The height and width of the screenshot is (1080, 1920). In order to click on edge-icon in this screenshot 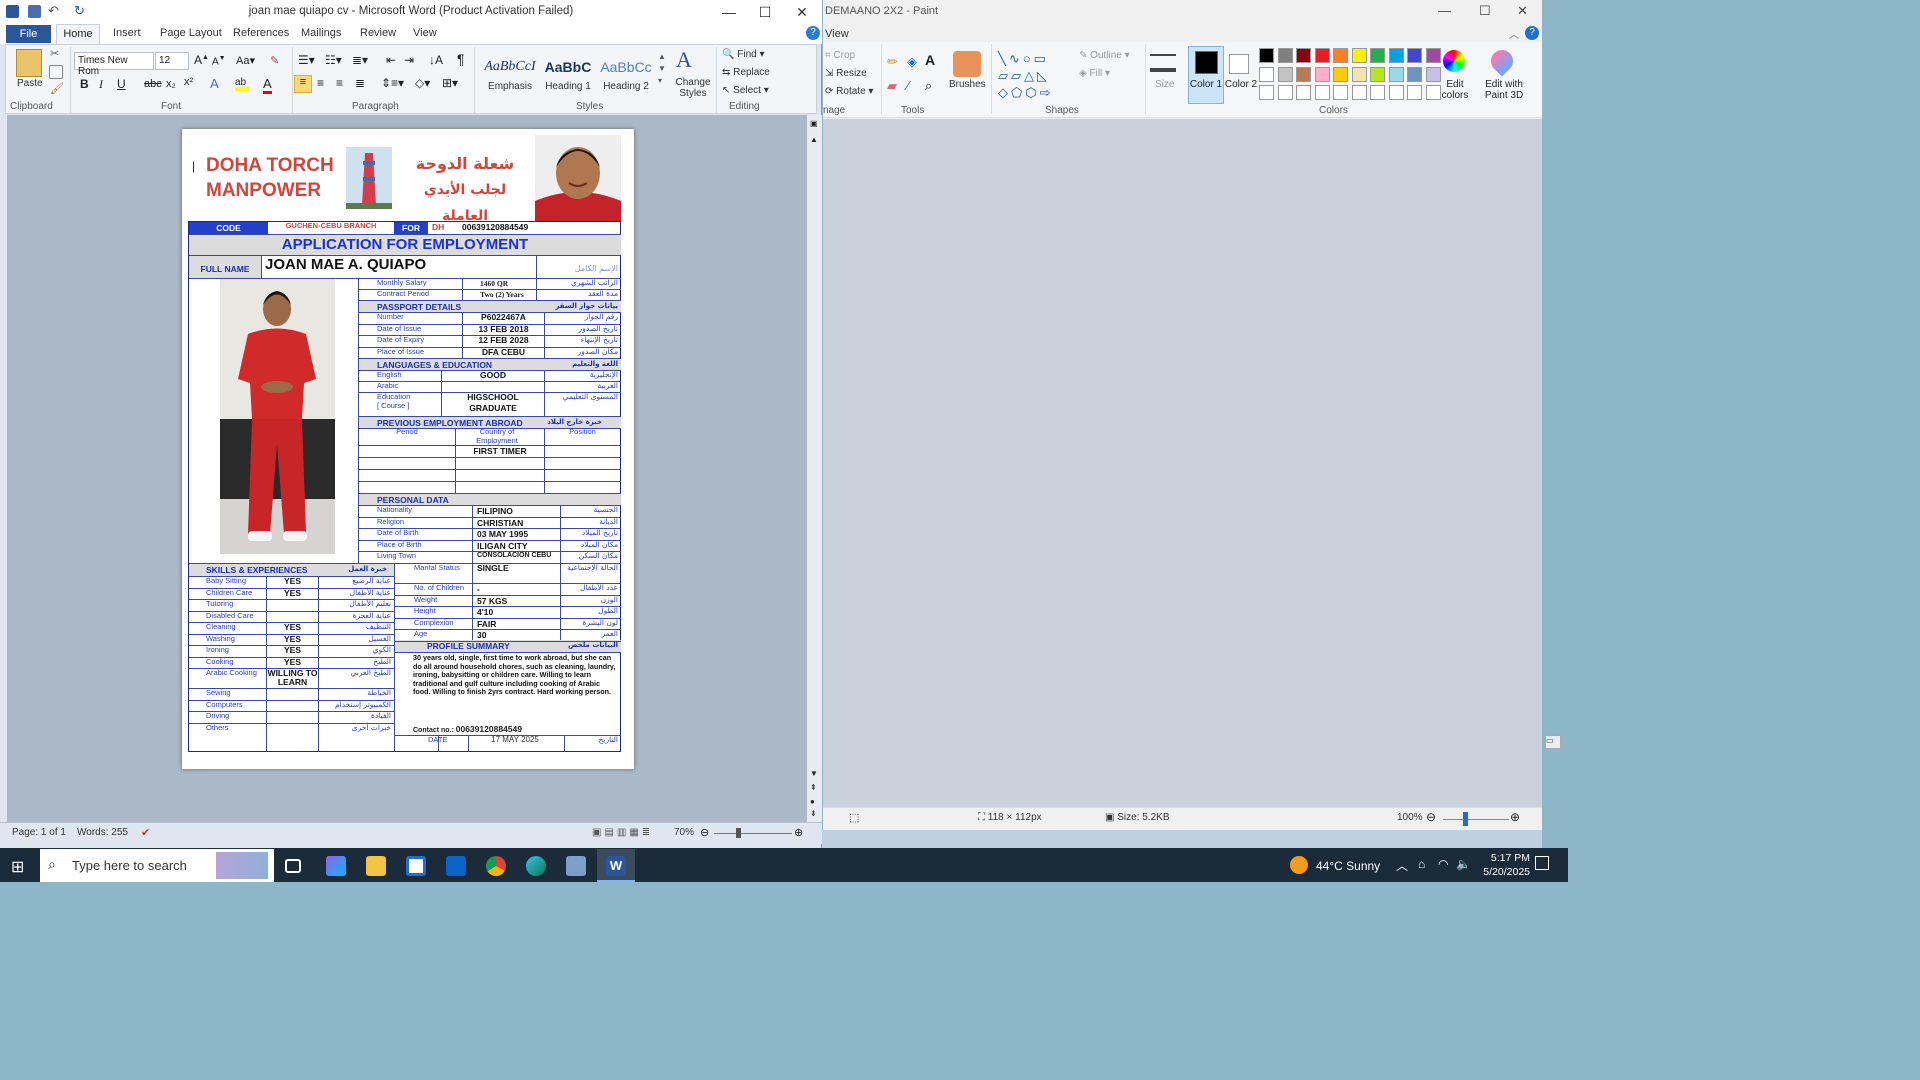, I will do `click(536, 866)`.